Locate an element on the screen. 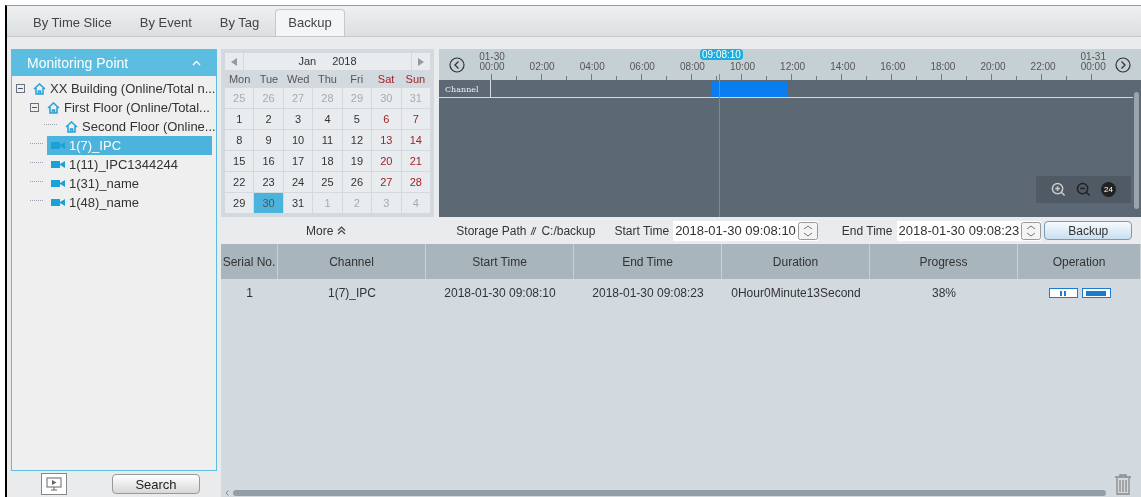  table-cell-text: 1(7)_IPC is located at coordinates (352, 293).